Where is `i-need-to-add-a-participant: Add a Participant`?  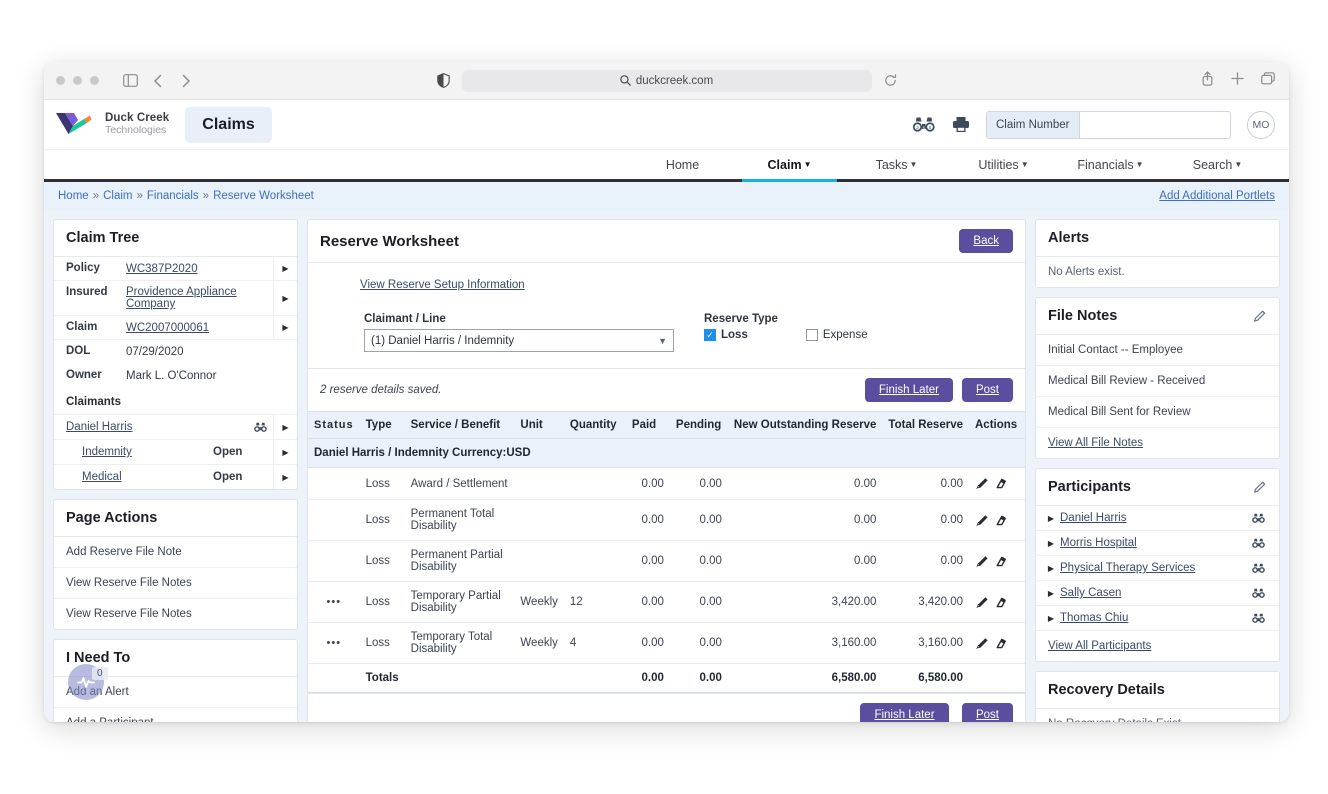 i-need-to-add-a-participant: Add a Participant is located at coordinates (175, 715).